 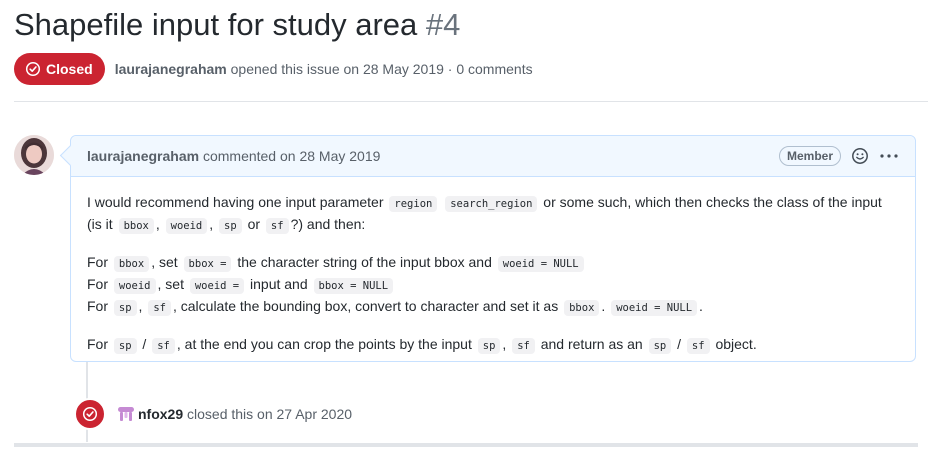 What do you see at coordinates (217, 286) in the screenshot?
I see `code-woeid-assign: woeid =` at bounding box center [217, 286].